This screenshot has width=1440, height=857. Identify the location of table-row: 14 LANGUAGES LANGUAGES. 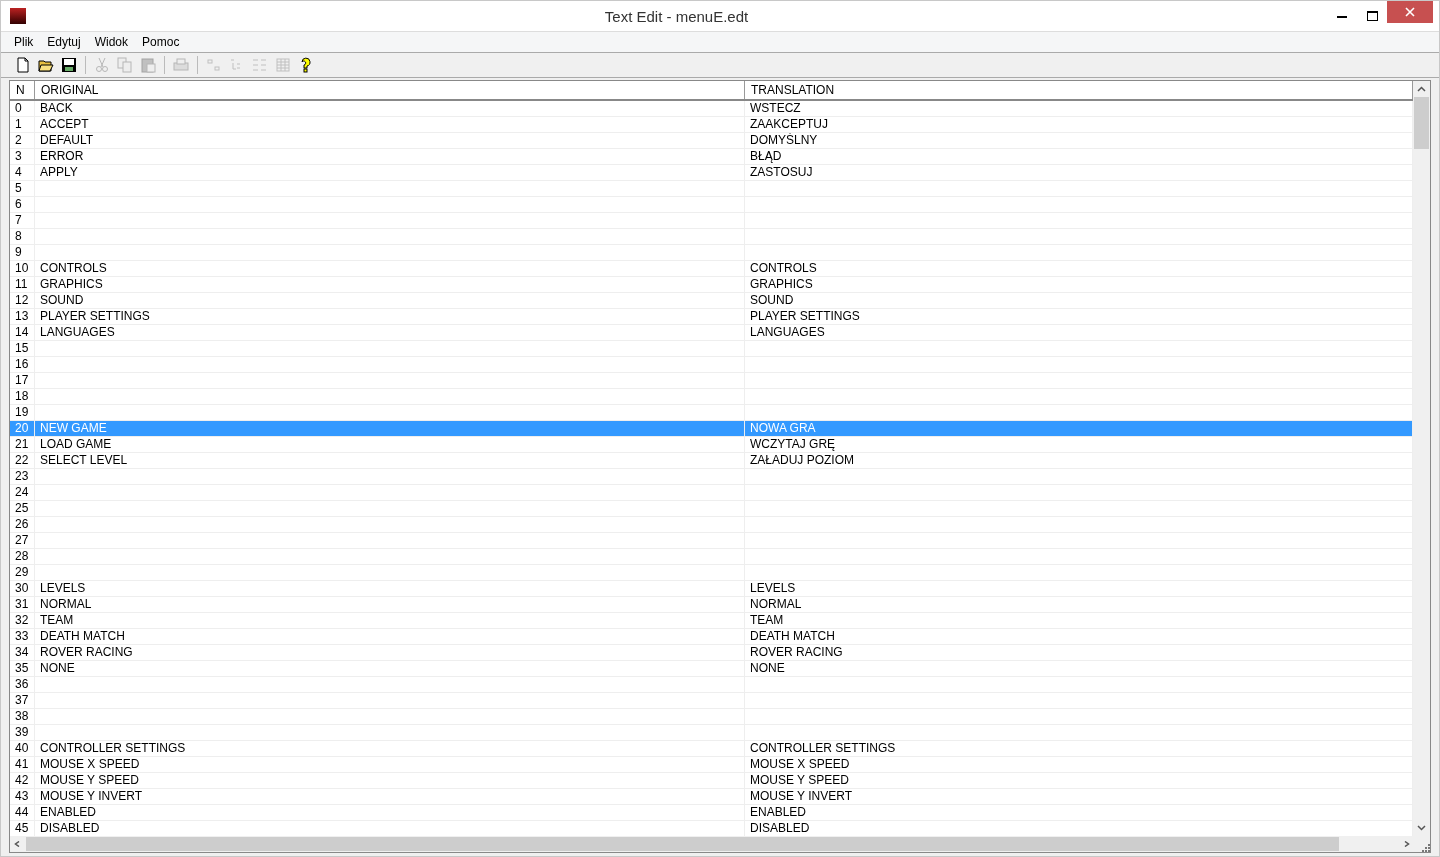
(711, 333).